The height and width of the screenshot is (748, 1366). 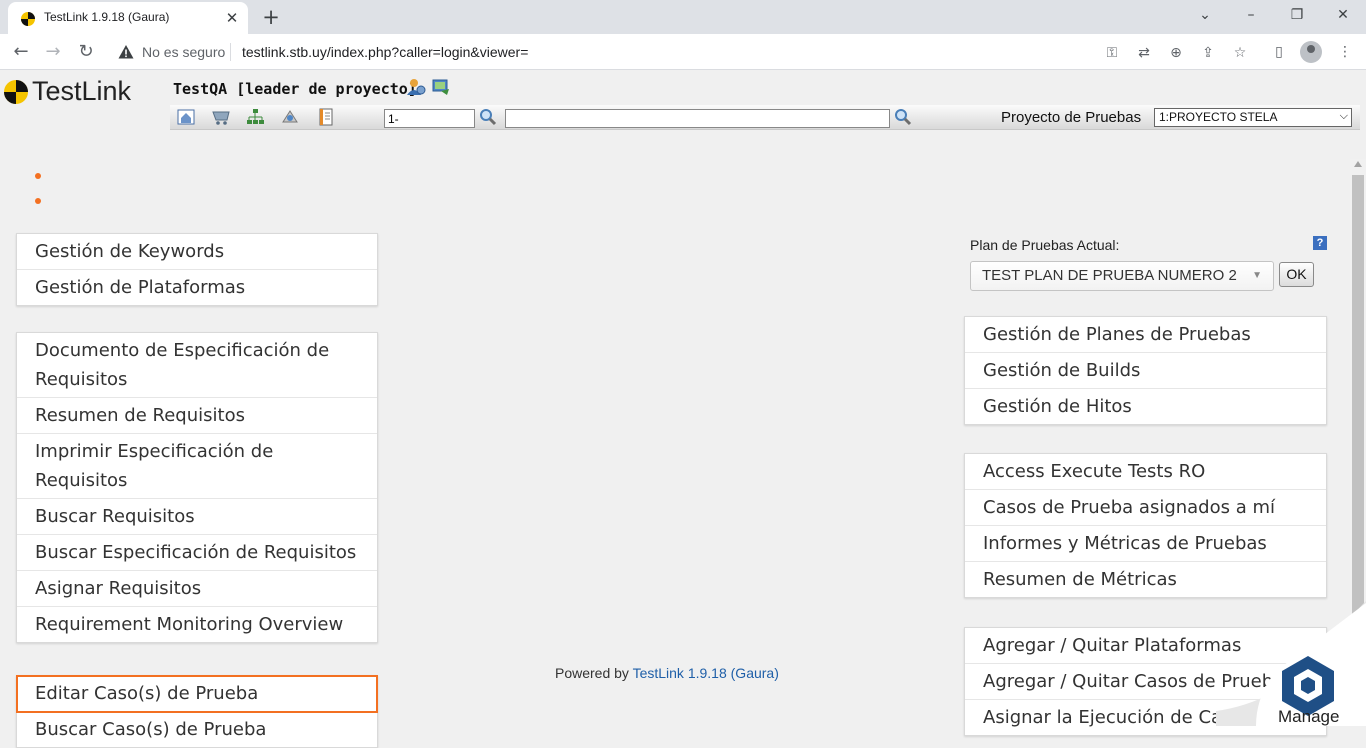 What do you see at coordinates (1297, 15) in the screenshot?
I see `maximize-button: ❐` at bounding box center [1297, 15].